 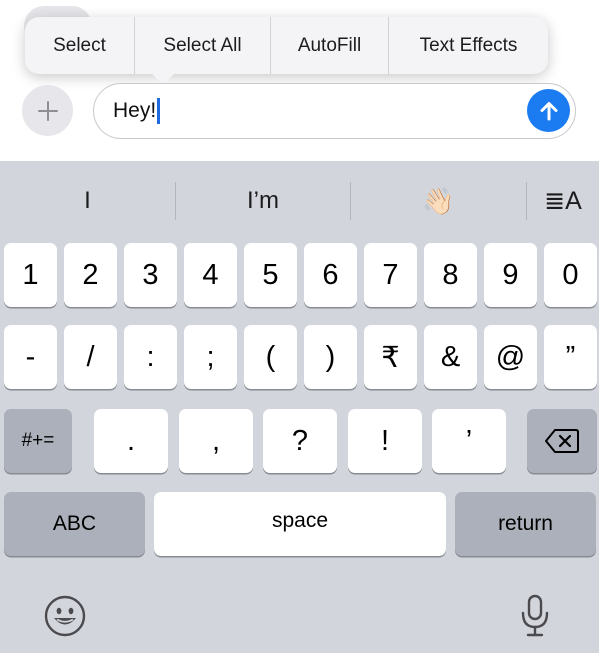 I want to click on key-label: 4, so click(x=210, y=274).